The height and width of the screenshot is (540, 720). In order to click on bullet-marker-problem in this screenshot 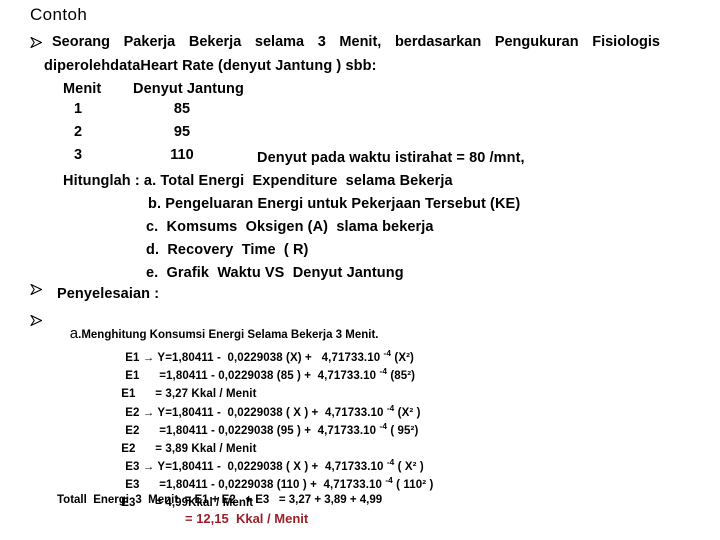, I will do `click(36, 42)`.